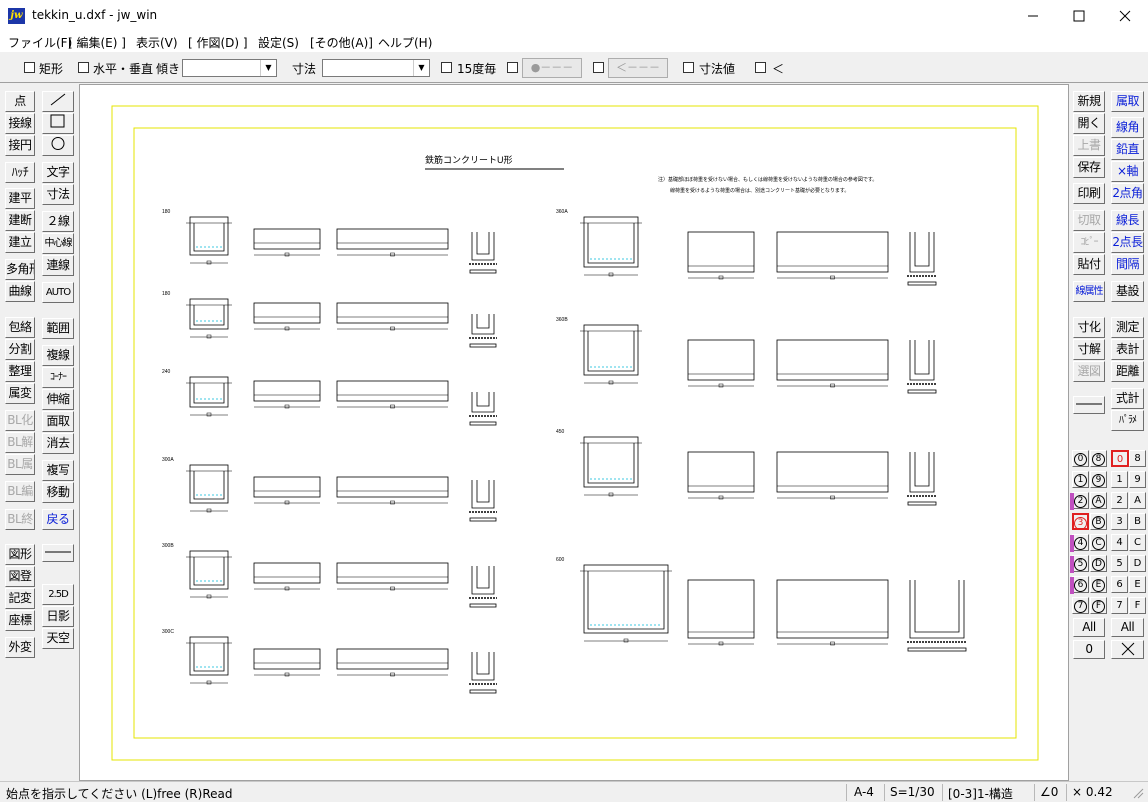  What do you see at coordinates (1137, 563) in the screenshot?
I see `layer-d: D` at bounding box center [1137, 563].